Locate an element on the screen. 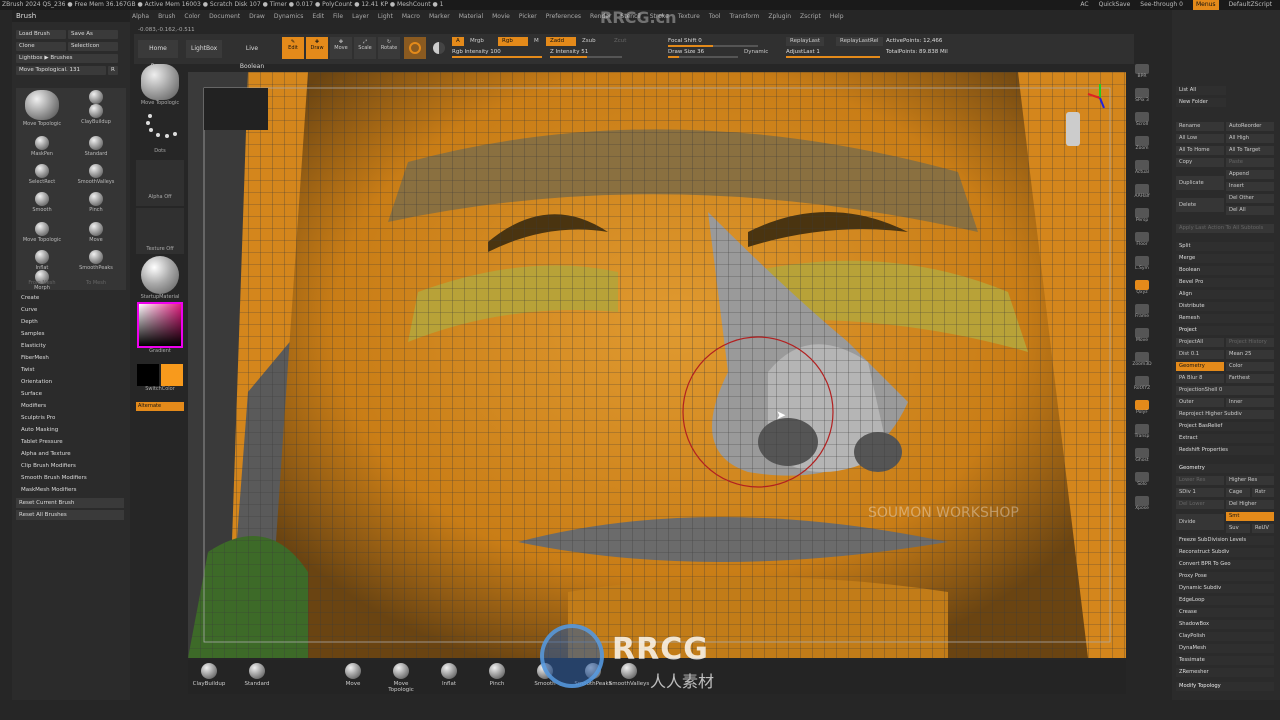  del-lower-button: Del Lower is located at coordinates (1200, 504).